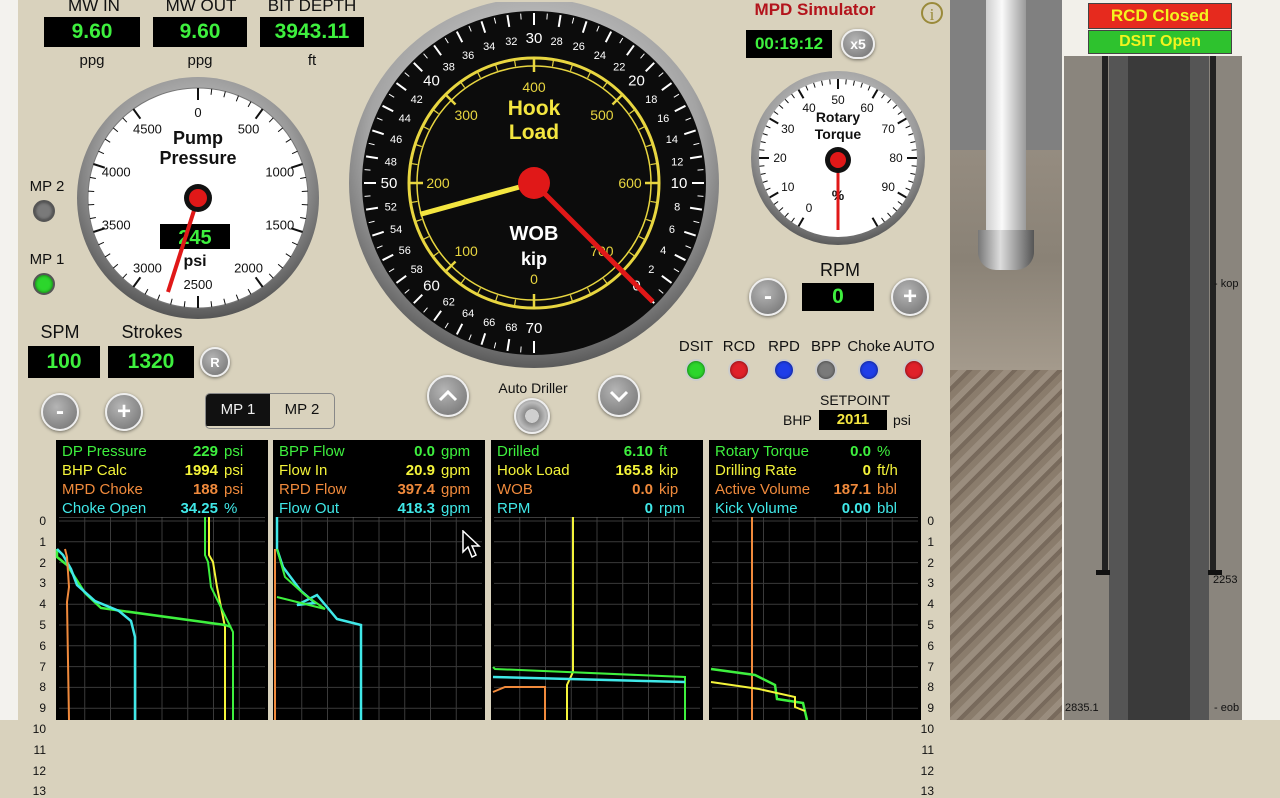  I want to click on strokes-reset-button: R, so click(215, 362).